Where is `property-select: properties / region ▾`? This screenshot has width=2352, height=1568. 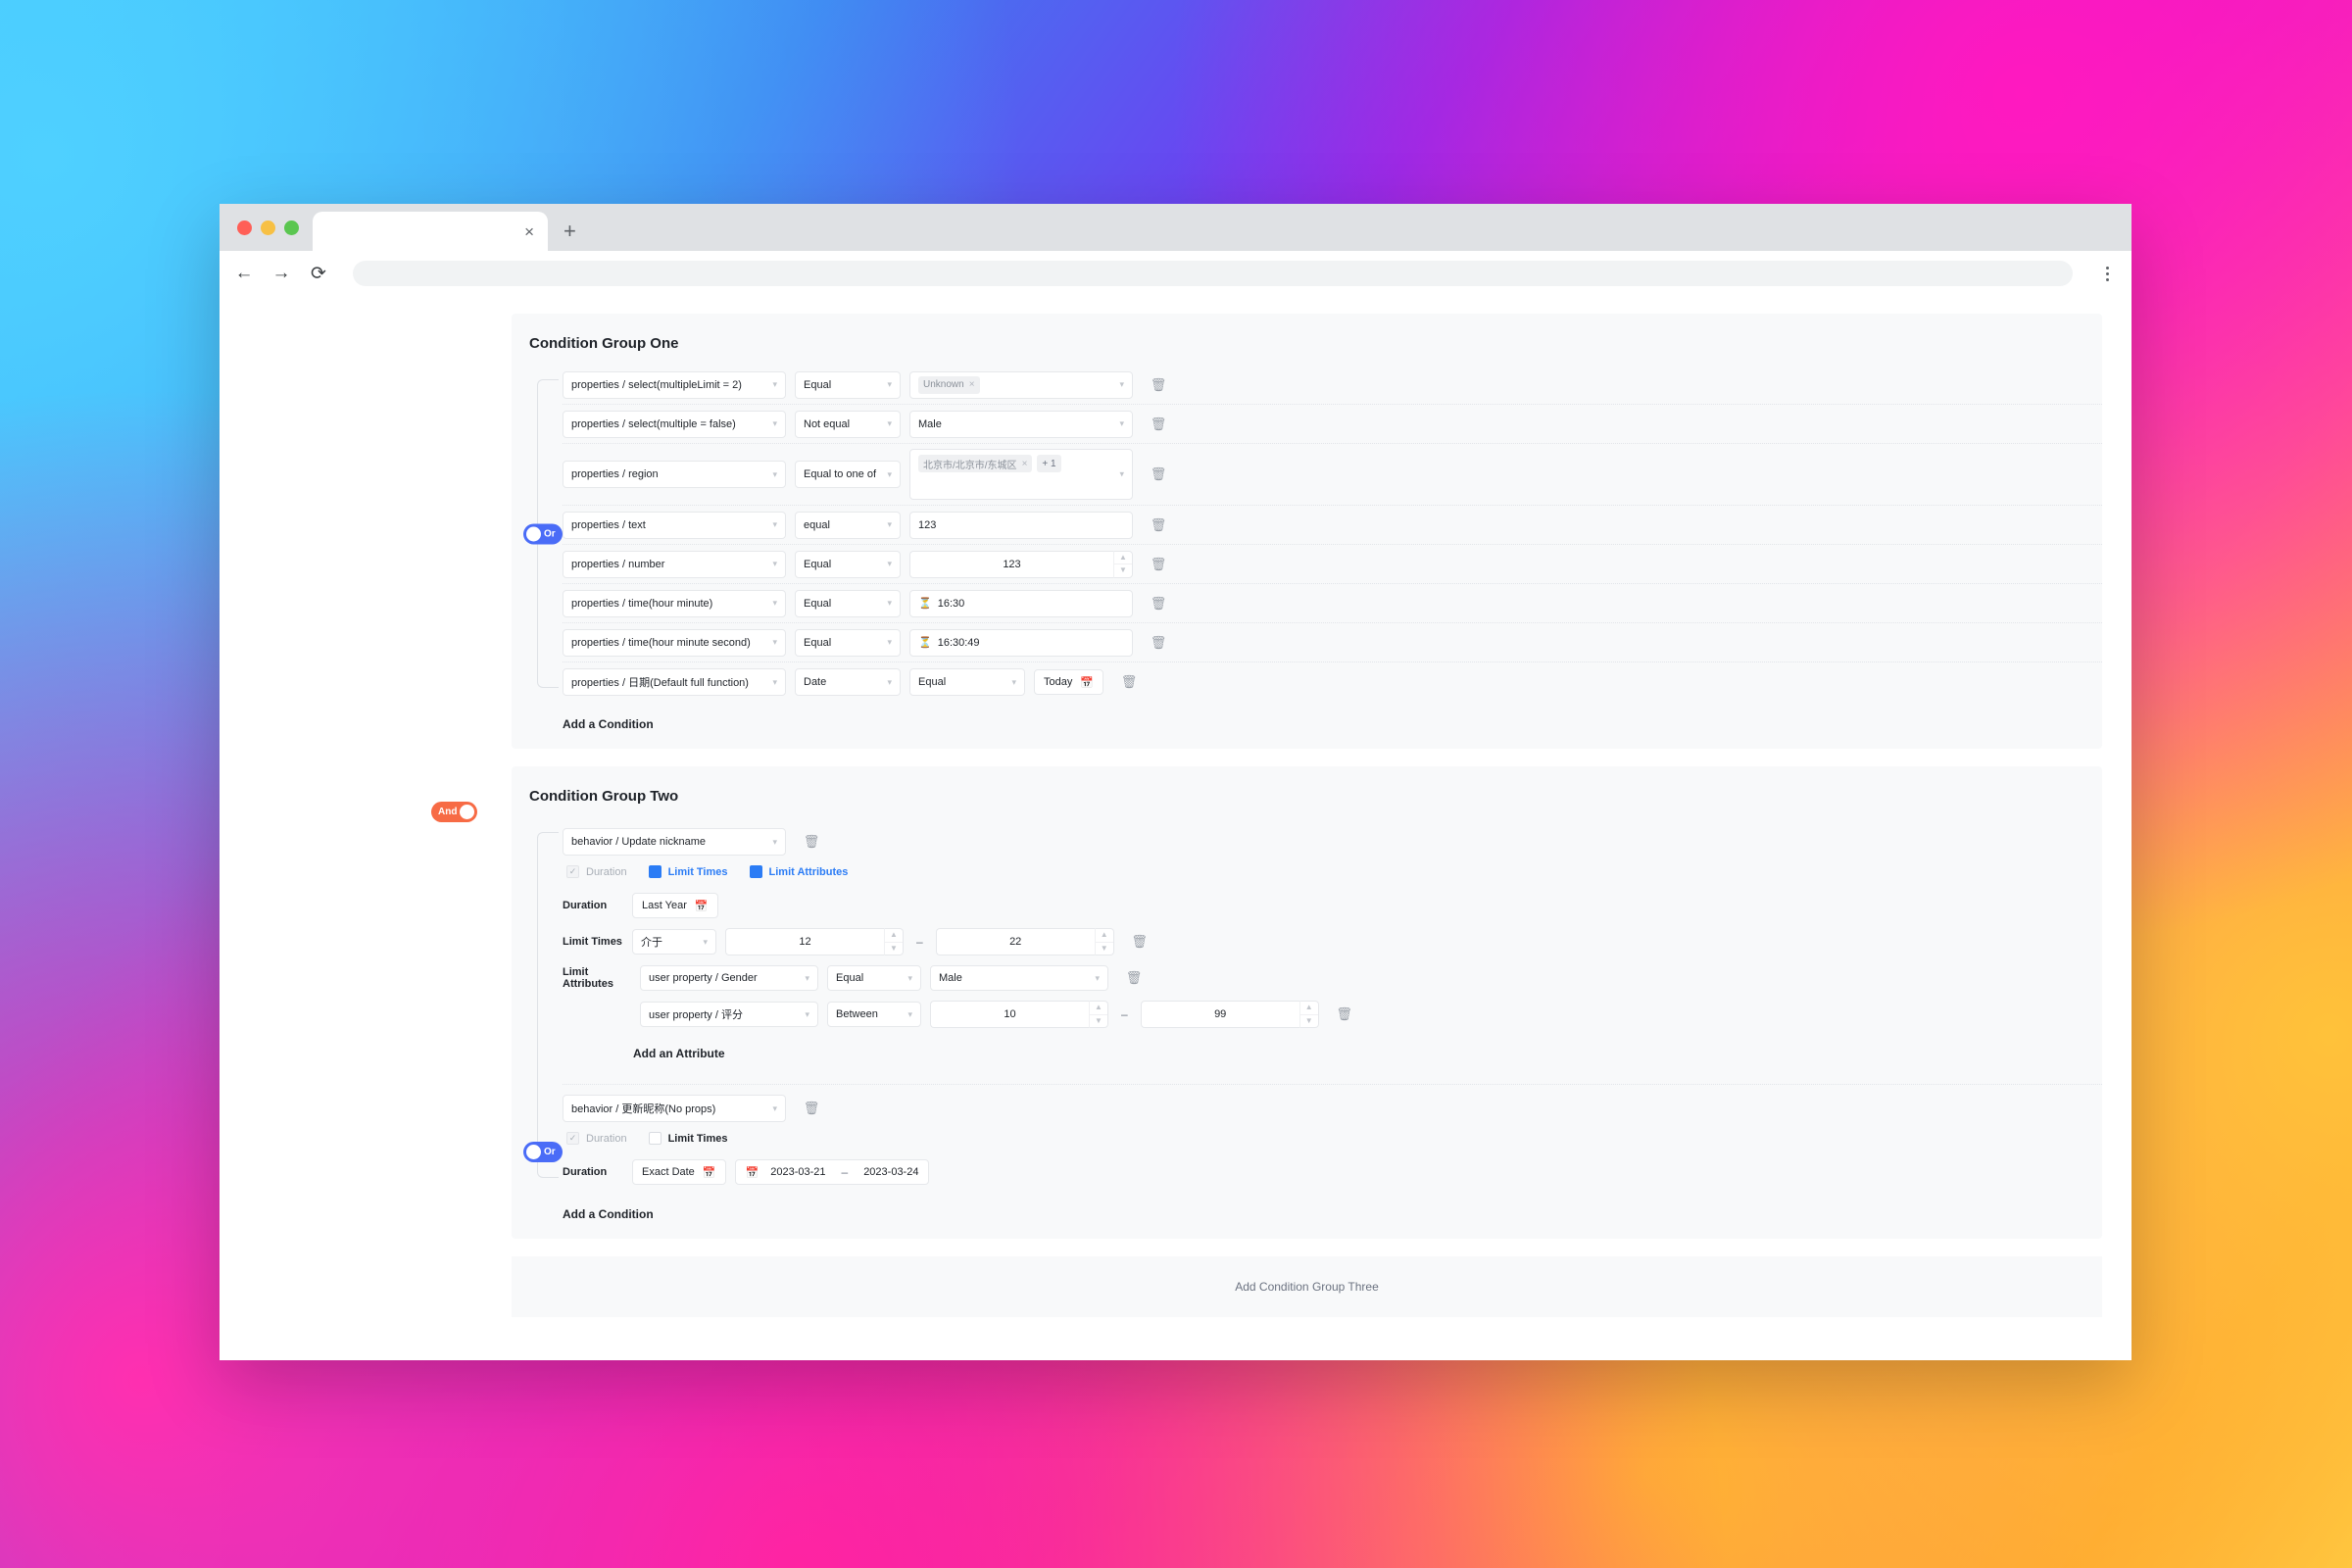
property-select: properties / region ▾ is located at coordinates (674, 474).